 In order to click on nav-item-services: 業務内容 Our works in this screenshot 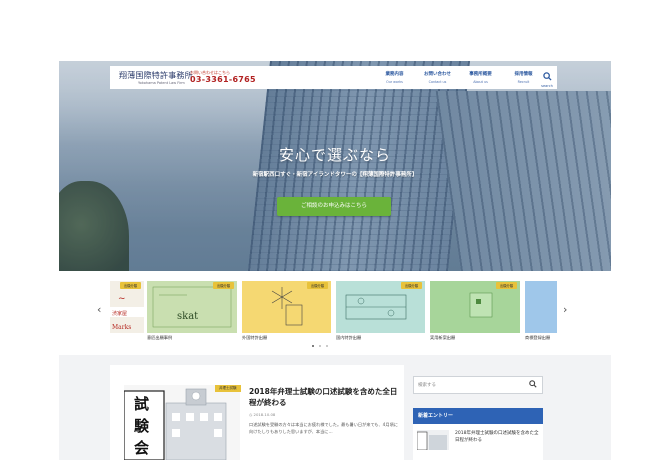, I will do `click(394, 77)`.